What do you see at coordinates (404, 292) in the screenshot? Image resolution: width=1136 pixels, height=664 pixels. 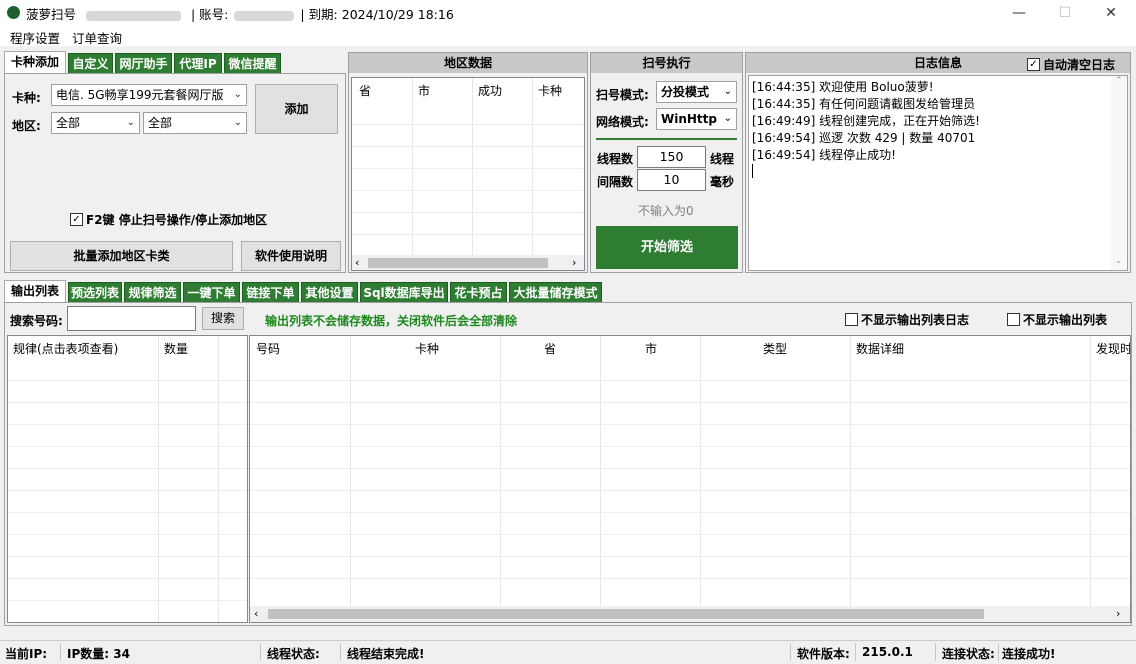 I see `tab-sql-export: Sql数据库导出` at bounding box center [404, 292].